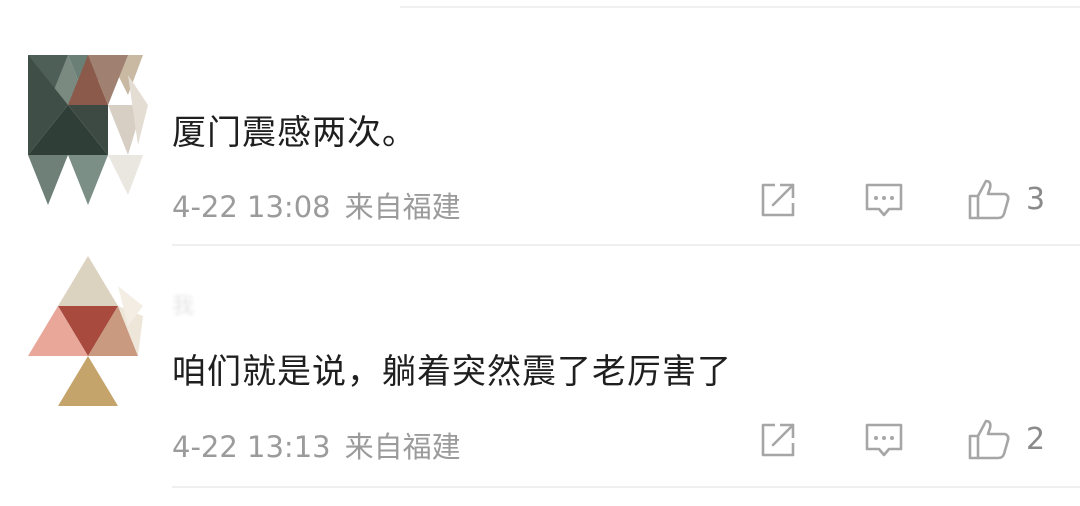 This screenshot has width=1080, height=506. What do you see at coordinates (1036, 199) in the screenshot?
I see `like-count: 3` at bounding box center [1036, 199].